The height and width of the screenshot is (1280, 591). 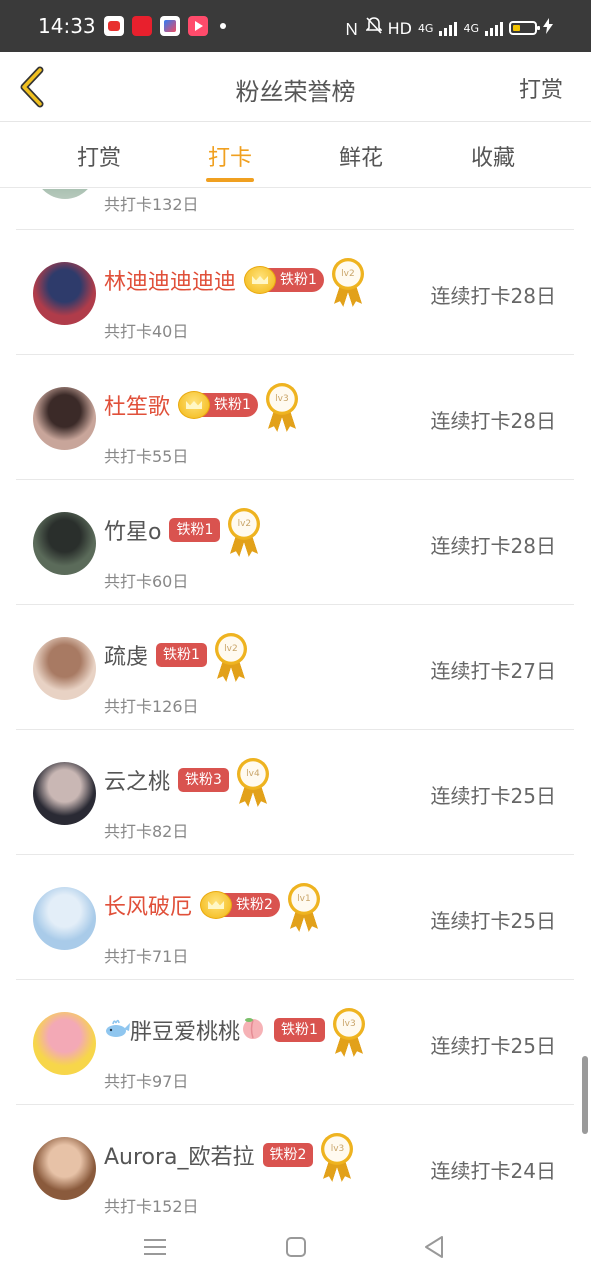 I want to click on name-line: 长风破厄 铁粉2 lv1, so click(x=213, y=903).